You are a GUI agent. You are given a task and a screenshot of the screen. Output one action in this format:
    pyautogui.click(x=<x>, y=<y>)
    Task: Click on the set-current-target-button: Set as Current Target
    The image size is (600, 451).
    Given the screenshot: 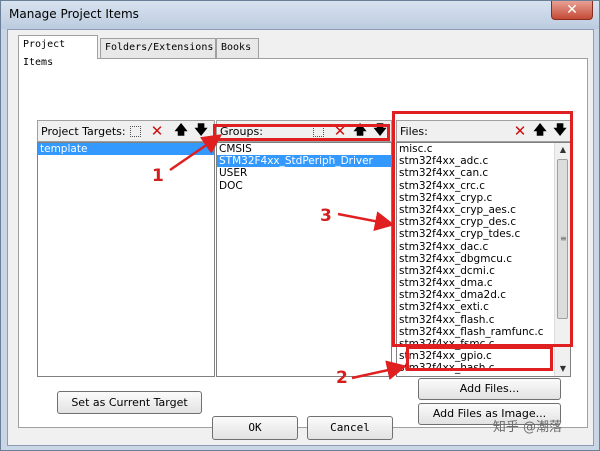 What is the action you would take?
    pyautogui.click(x=129, y=402)
    